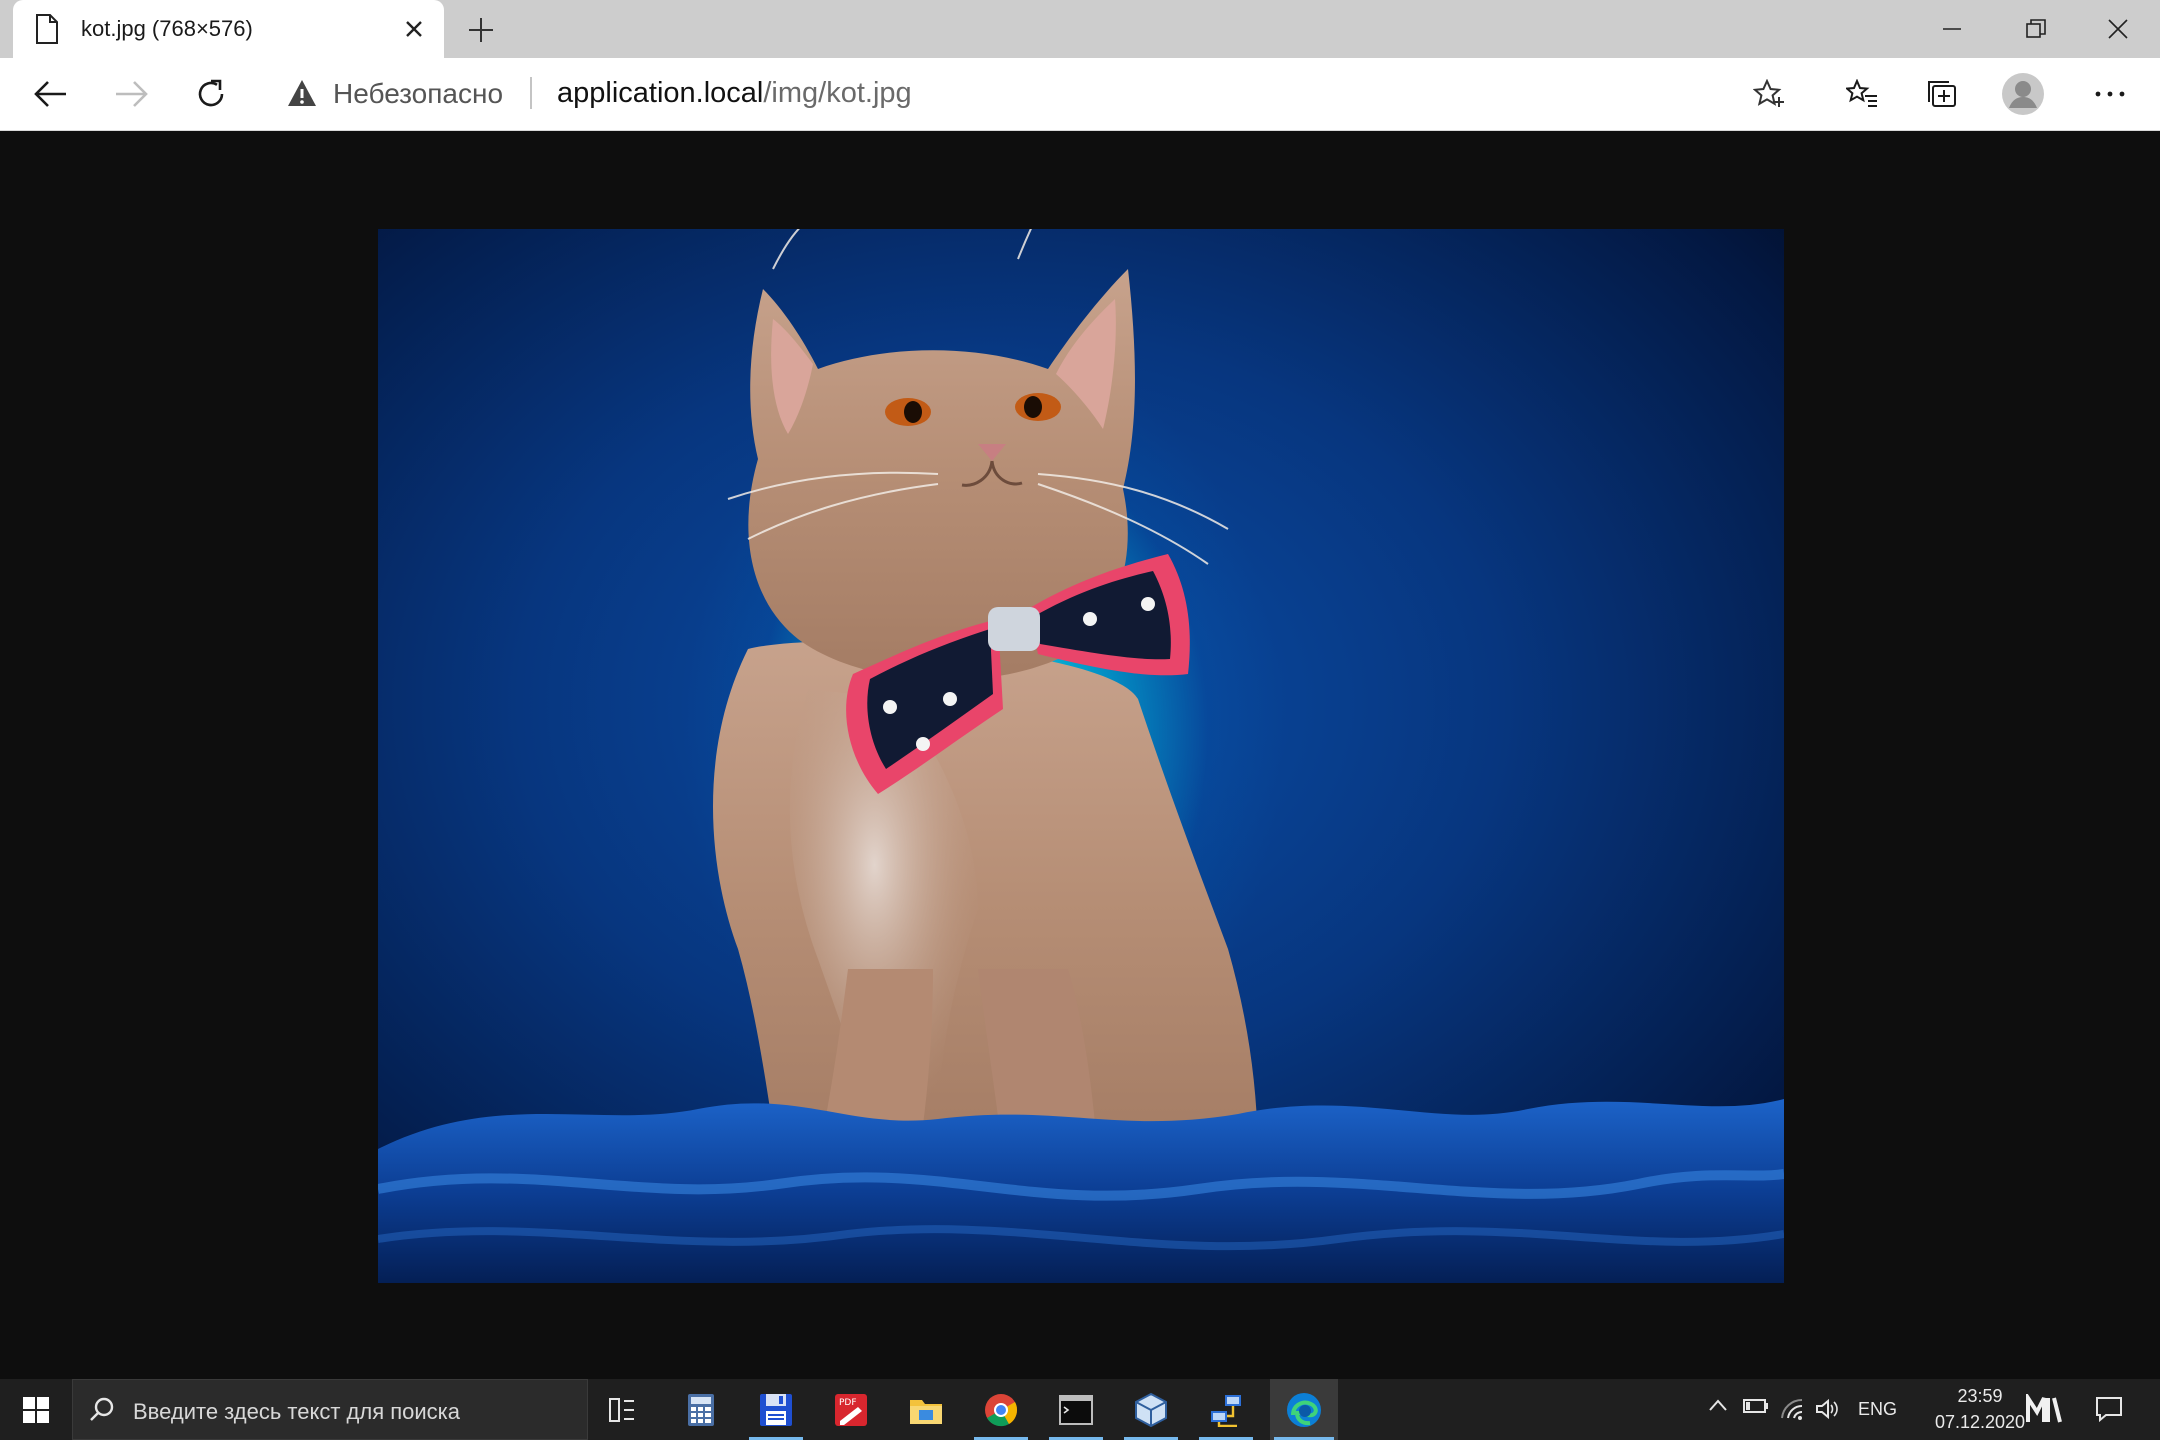 The image size is (2160, 1440). Describe the element at coordinates (102, 1411) in the screenshot. I see `search-icon` at that location.